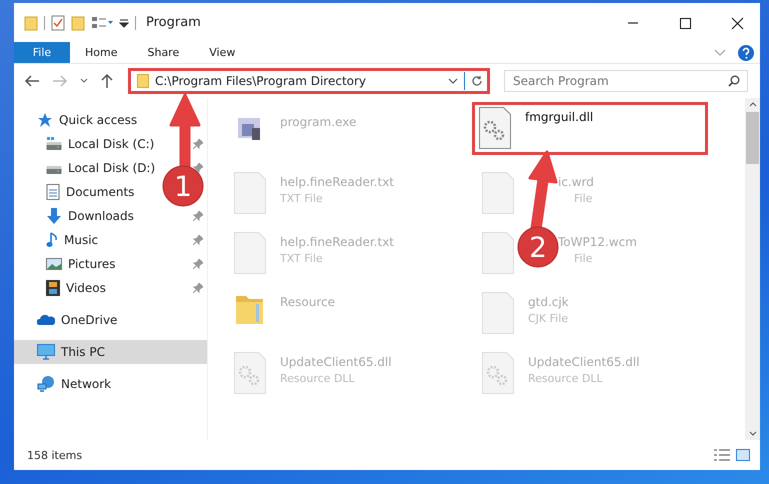 The image size is (769, 484). I want to click on sidebar-item: Quick access, so click(98, 120).